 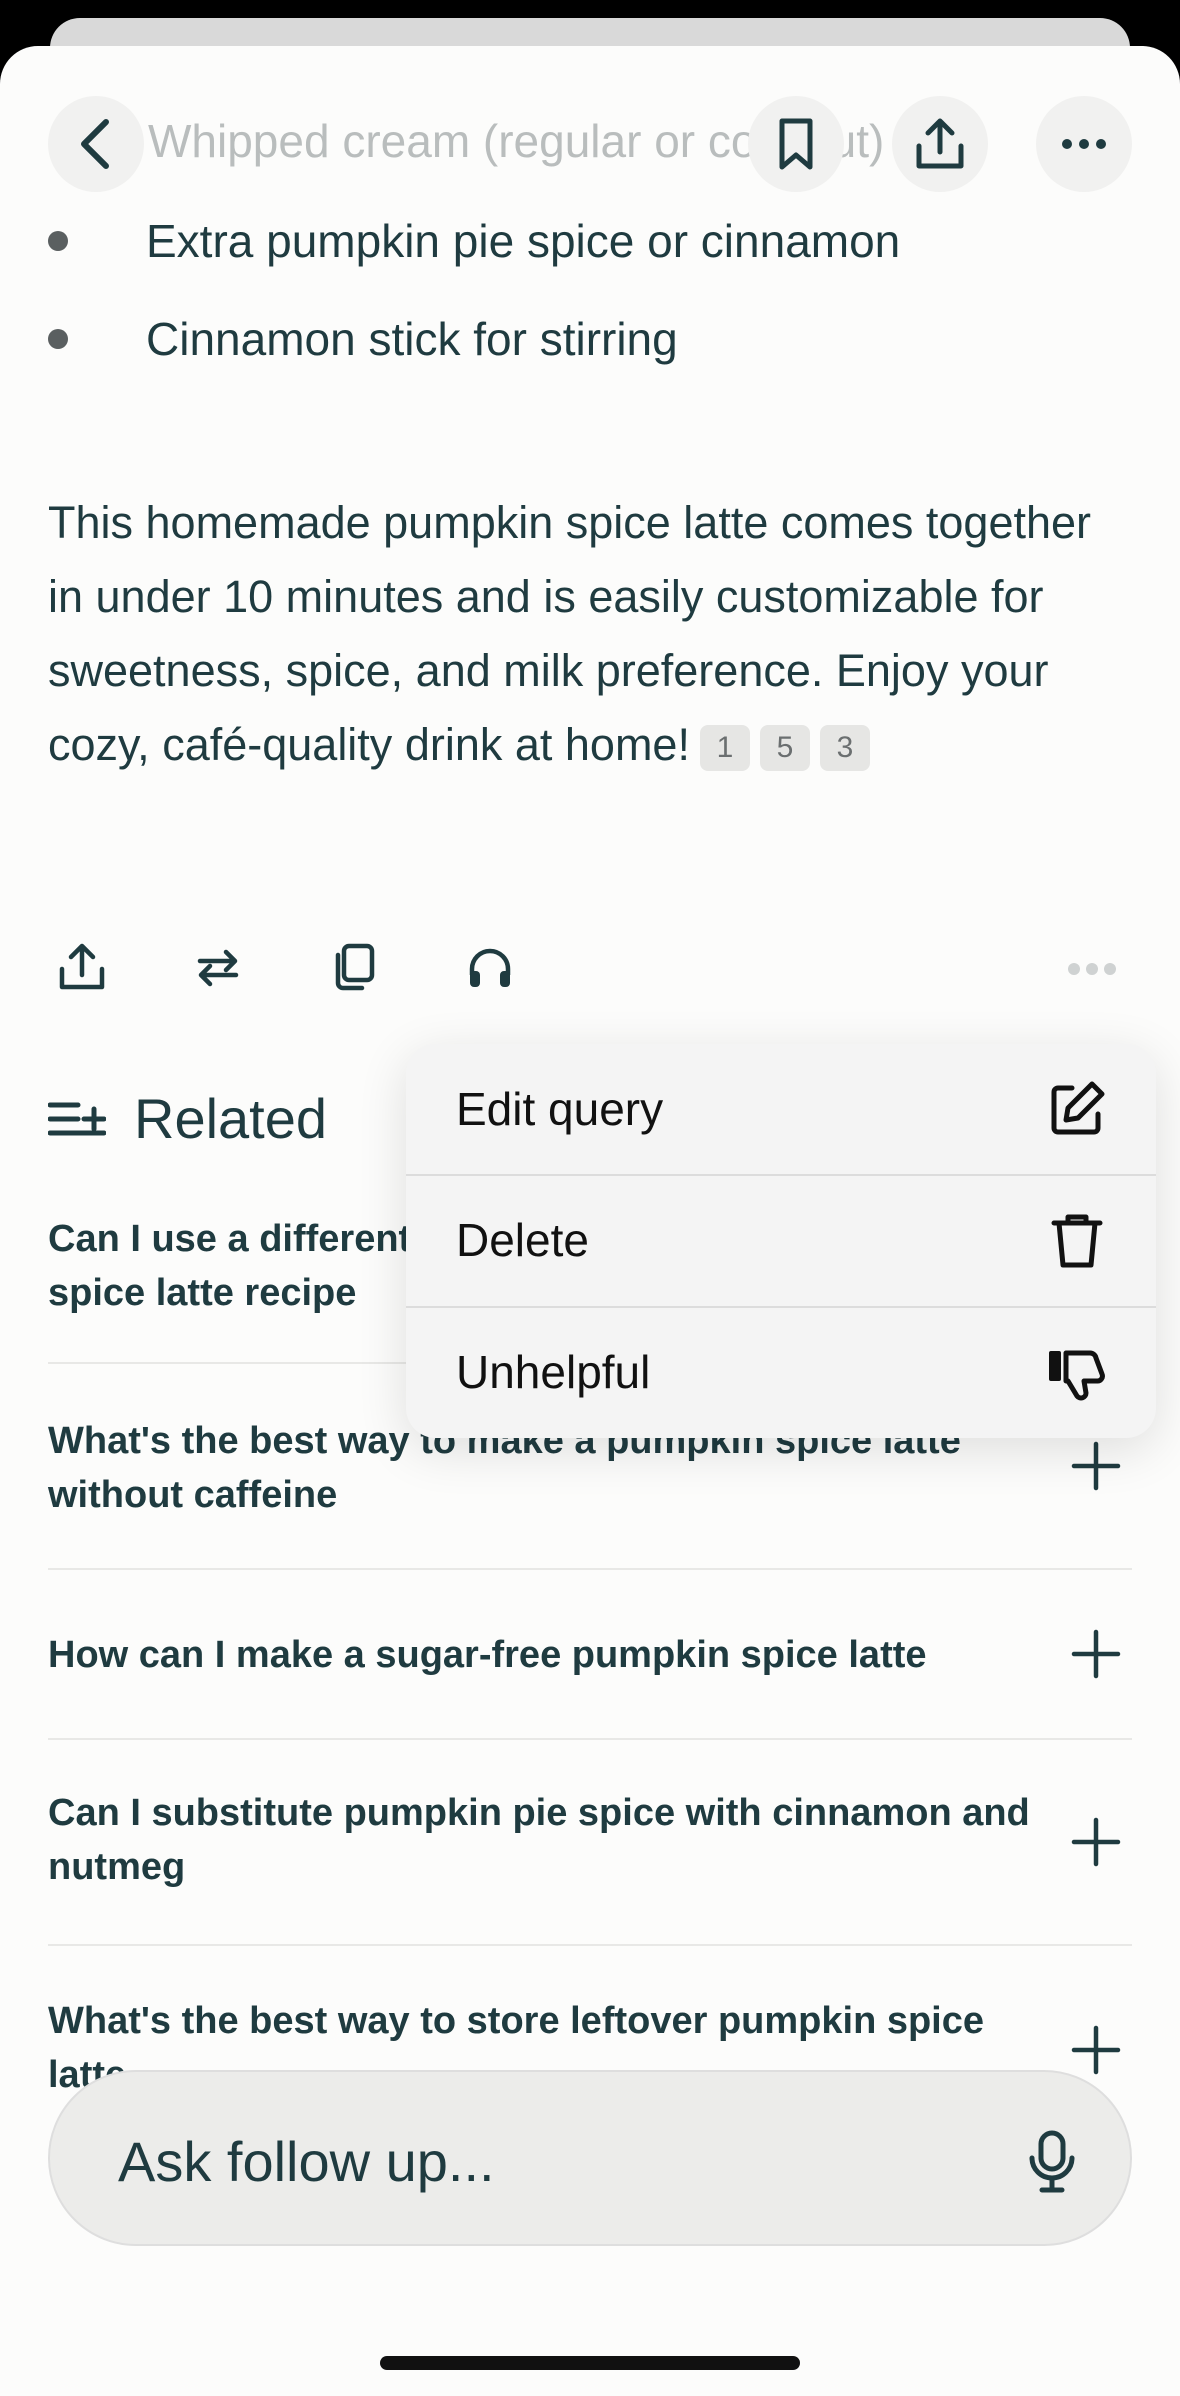 What do you see at coordinates (412, 339) in the screenshot?
I see `bullet-text: Cinnamon stick for stirring` at bounding box center [412, 339].